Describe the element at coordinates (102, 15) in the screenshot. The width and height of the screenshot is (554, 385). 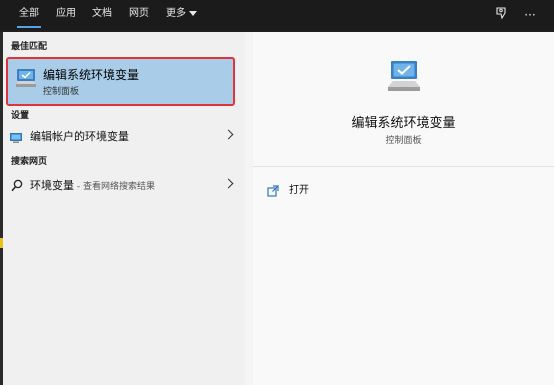
I see `tab-documents: 文档` at that location.